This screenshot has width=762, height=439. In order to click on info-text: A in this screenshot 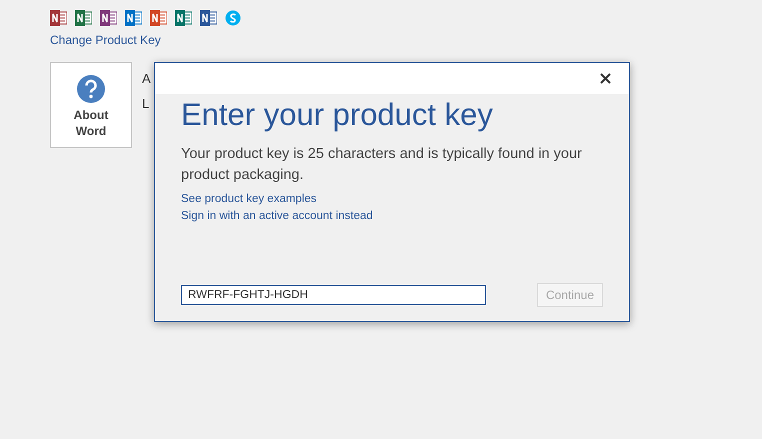, I will do `click(146, 79)`.